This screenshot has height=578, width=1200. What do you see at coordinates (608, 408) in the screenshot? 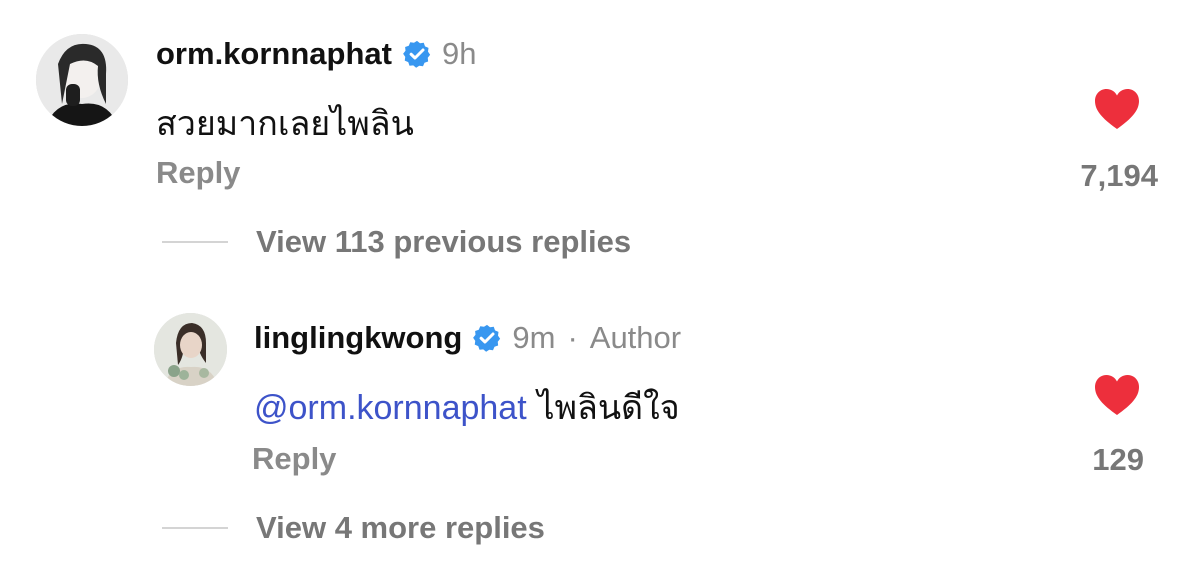
I see `comment-body: ไพลินดีใจ` at bounding box center [608, 408].